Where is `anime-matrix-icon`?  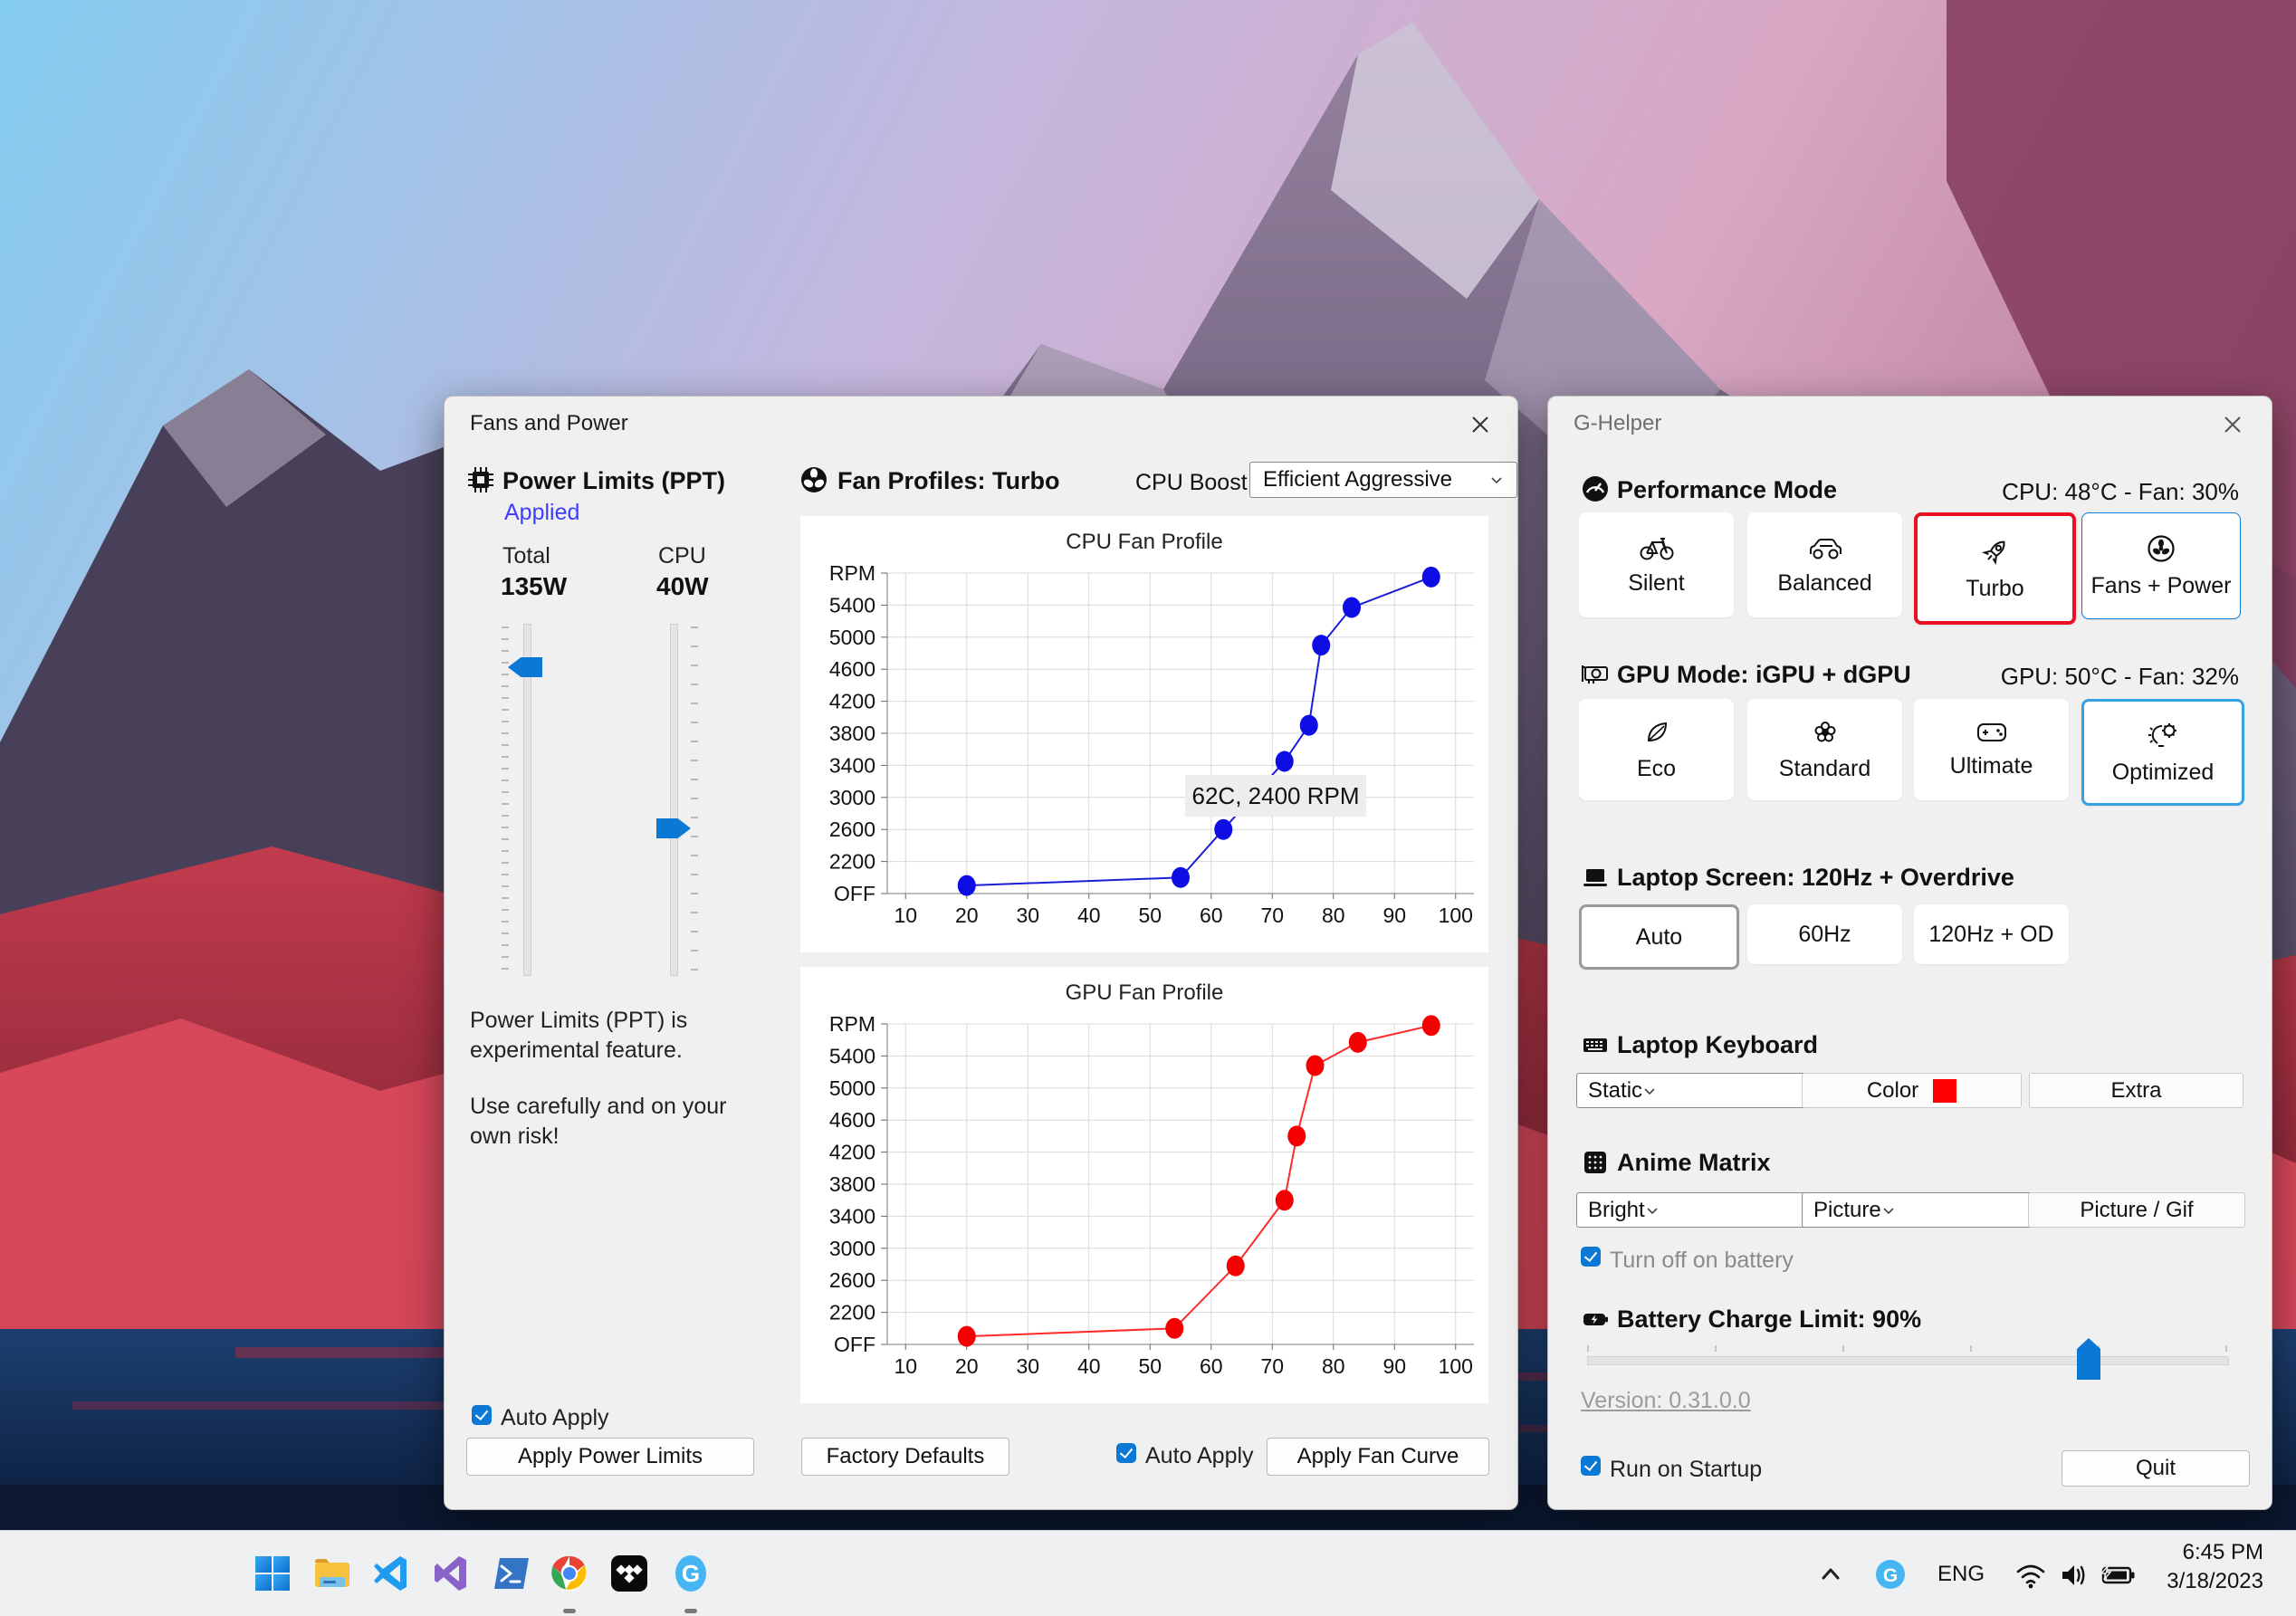 anime-matrix-icon is located at coordinates (1595, 1162).